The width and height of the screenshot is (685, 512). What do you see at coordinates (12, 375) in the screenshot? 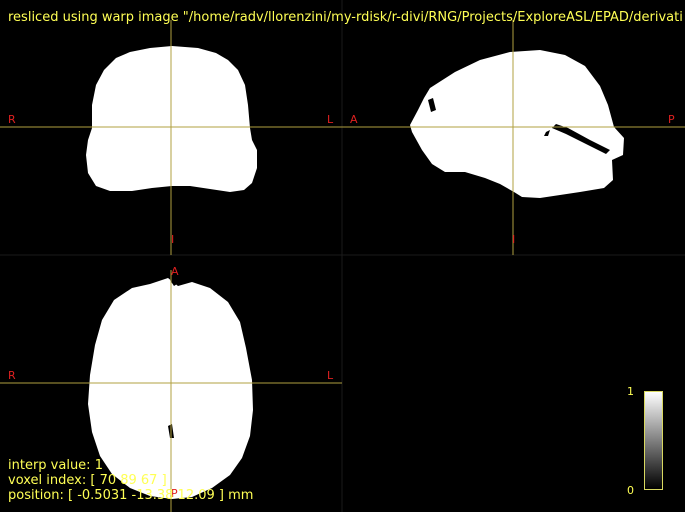
I see `axial-left-label: R` at bounding box center [12, 375].